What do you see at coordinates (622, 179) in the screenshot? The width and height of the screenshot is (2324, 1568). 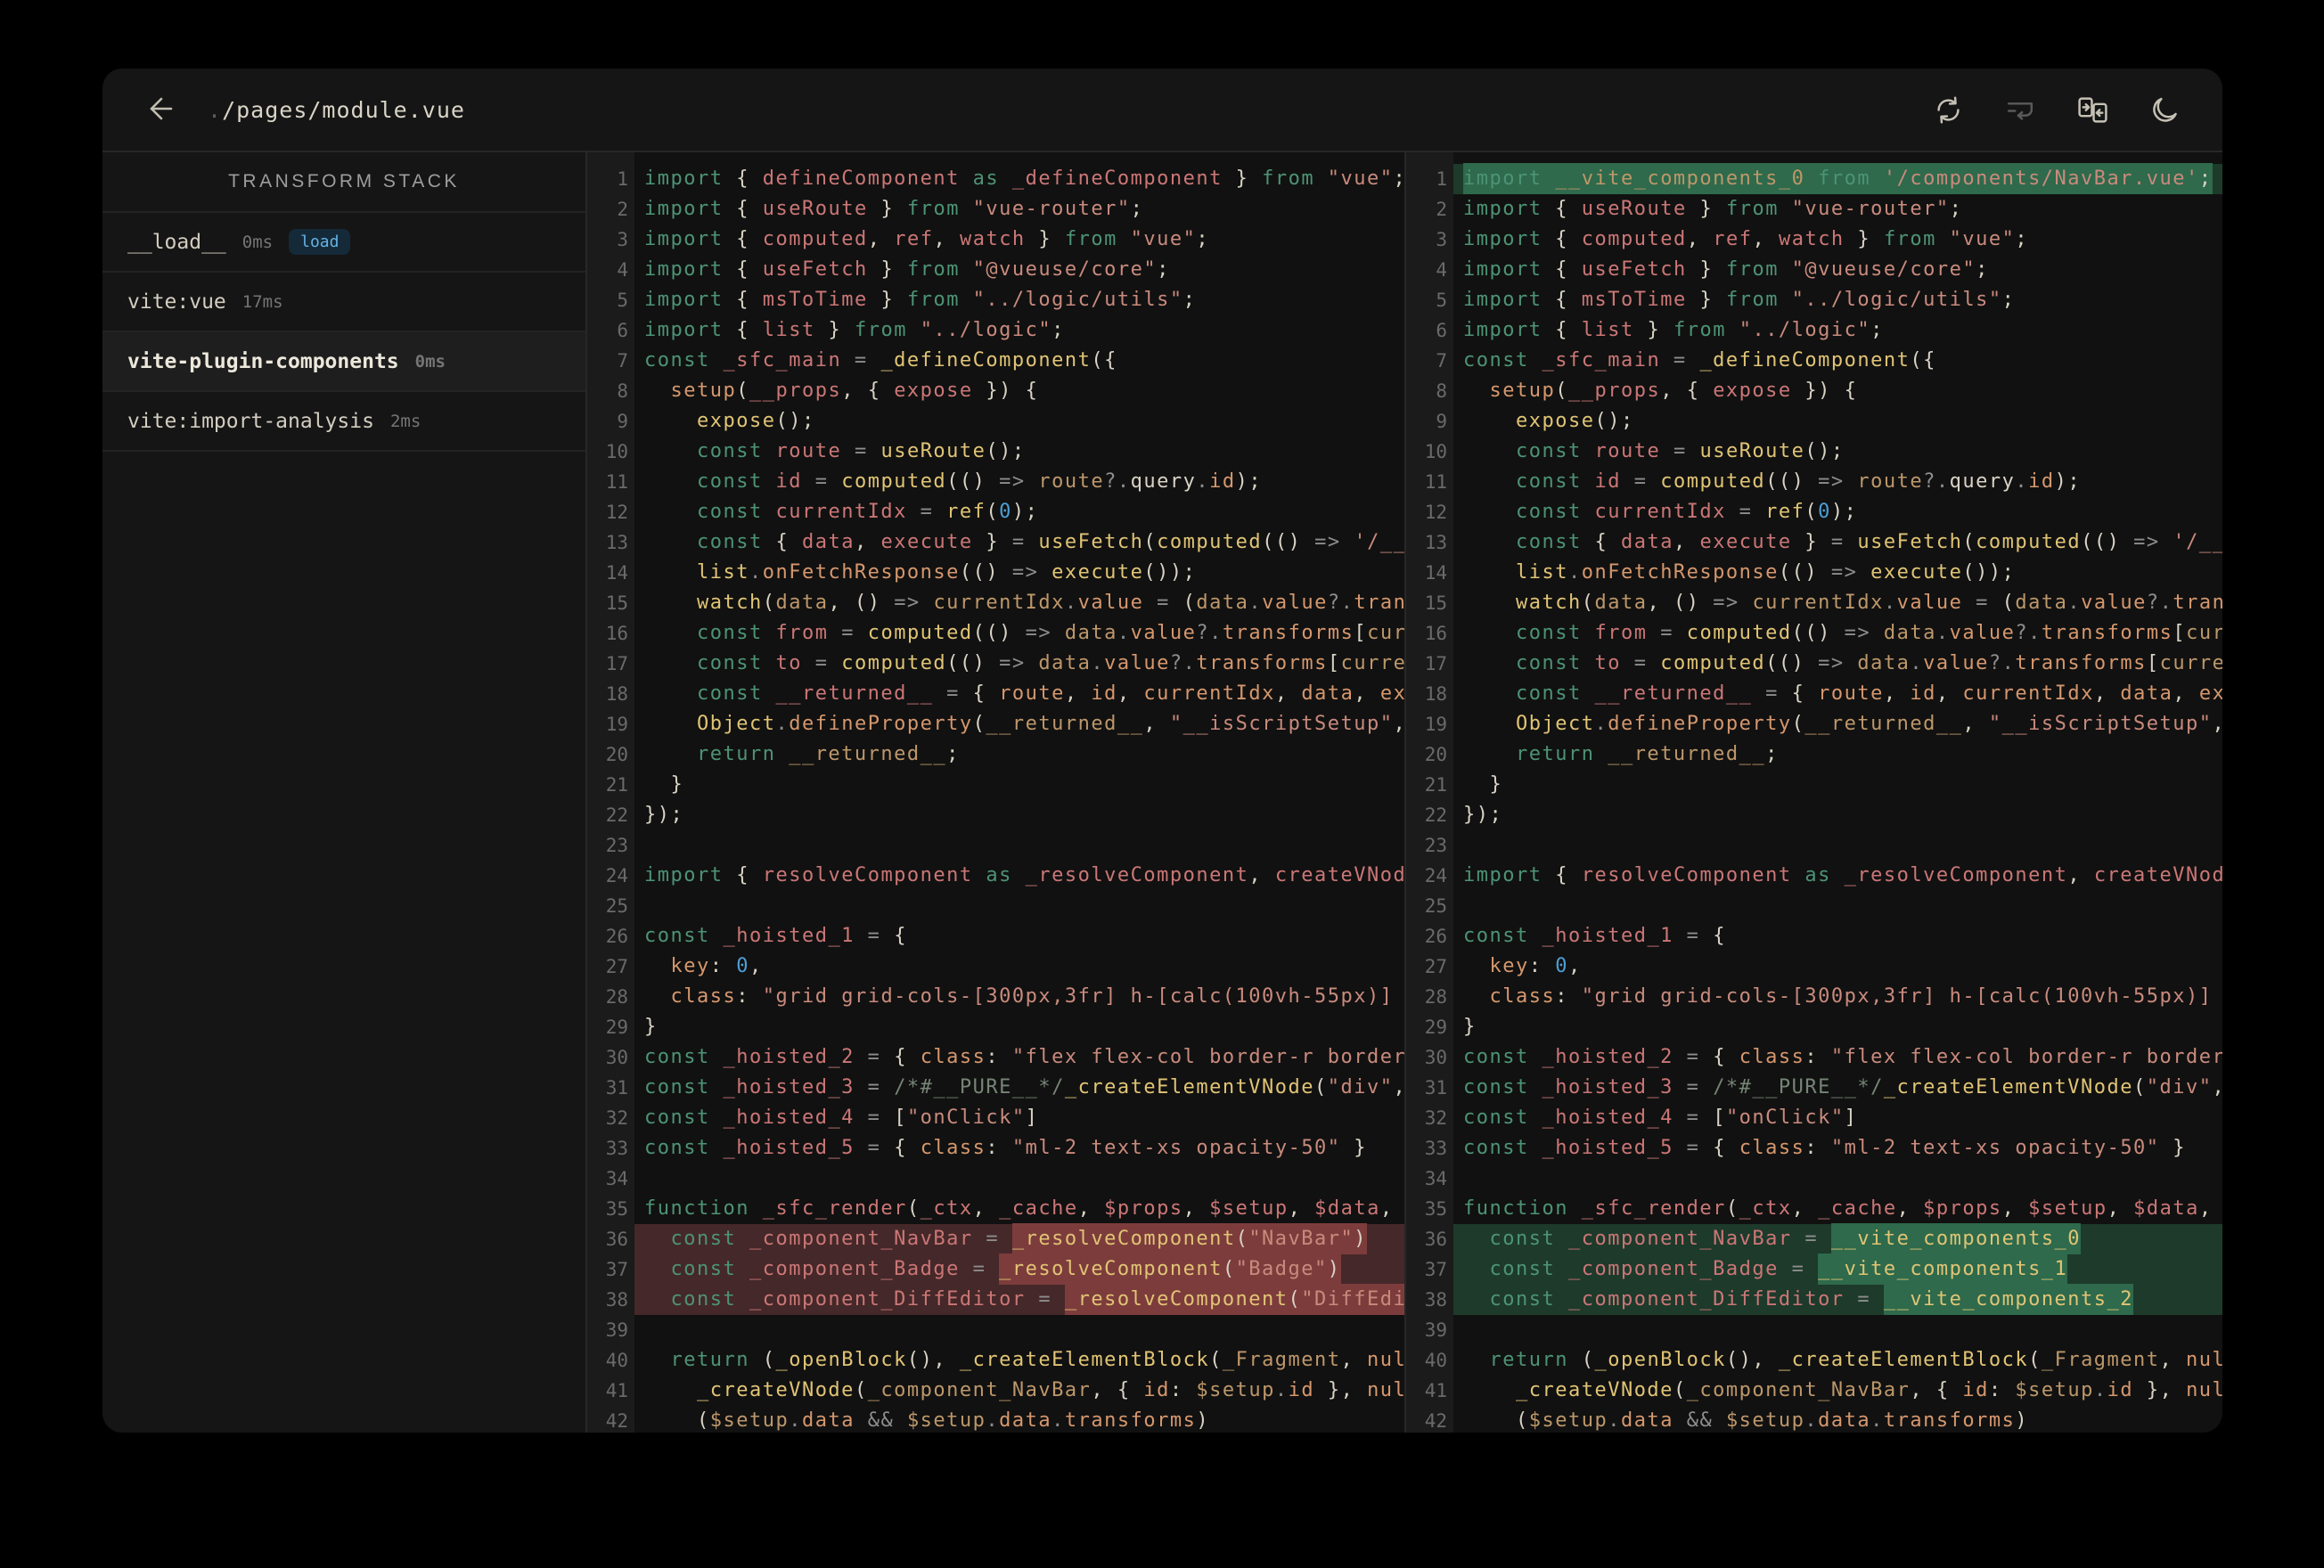 I see `line-number: 1` at bounding box center [622, 179].